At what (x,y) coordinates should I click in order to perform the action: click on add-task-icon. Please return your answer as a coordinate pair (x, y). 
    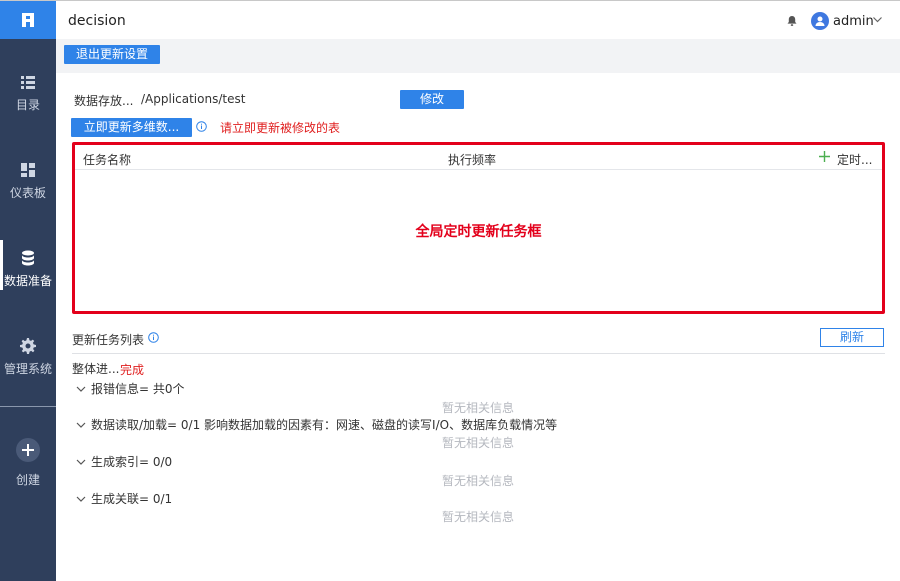
    Looking at the image, I should click on (824, 156).